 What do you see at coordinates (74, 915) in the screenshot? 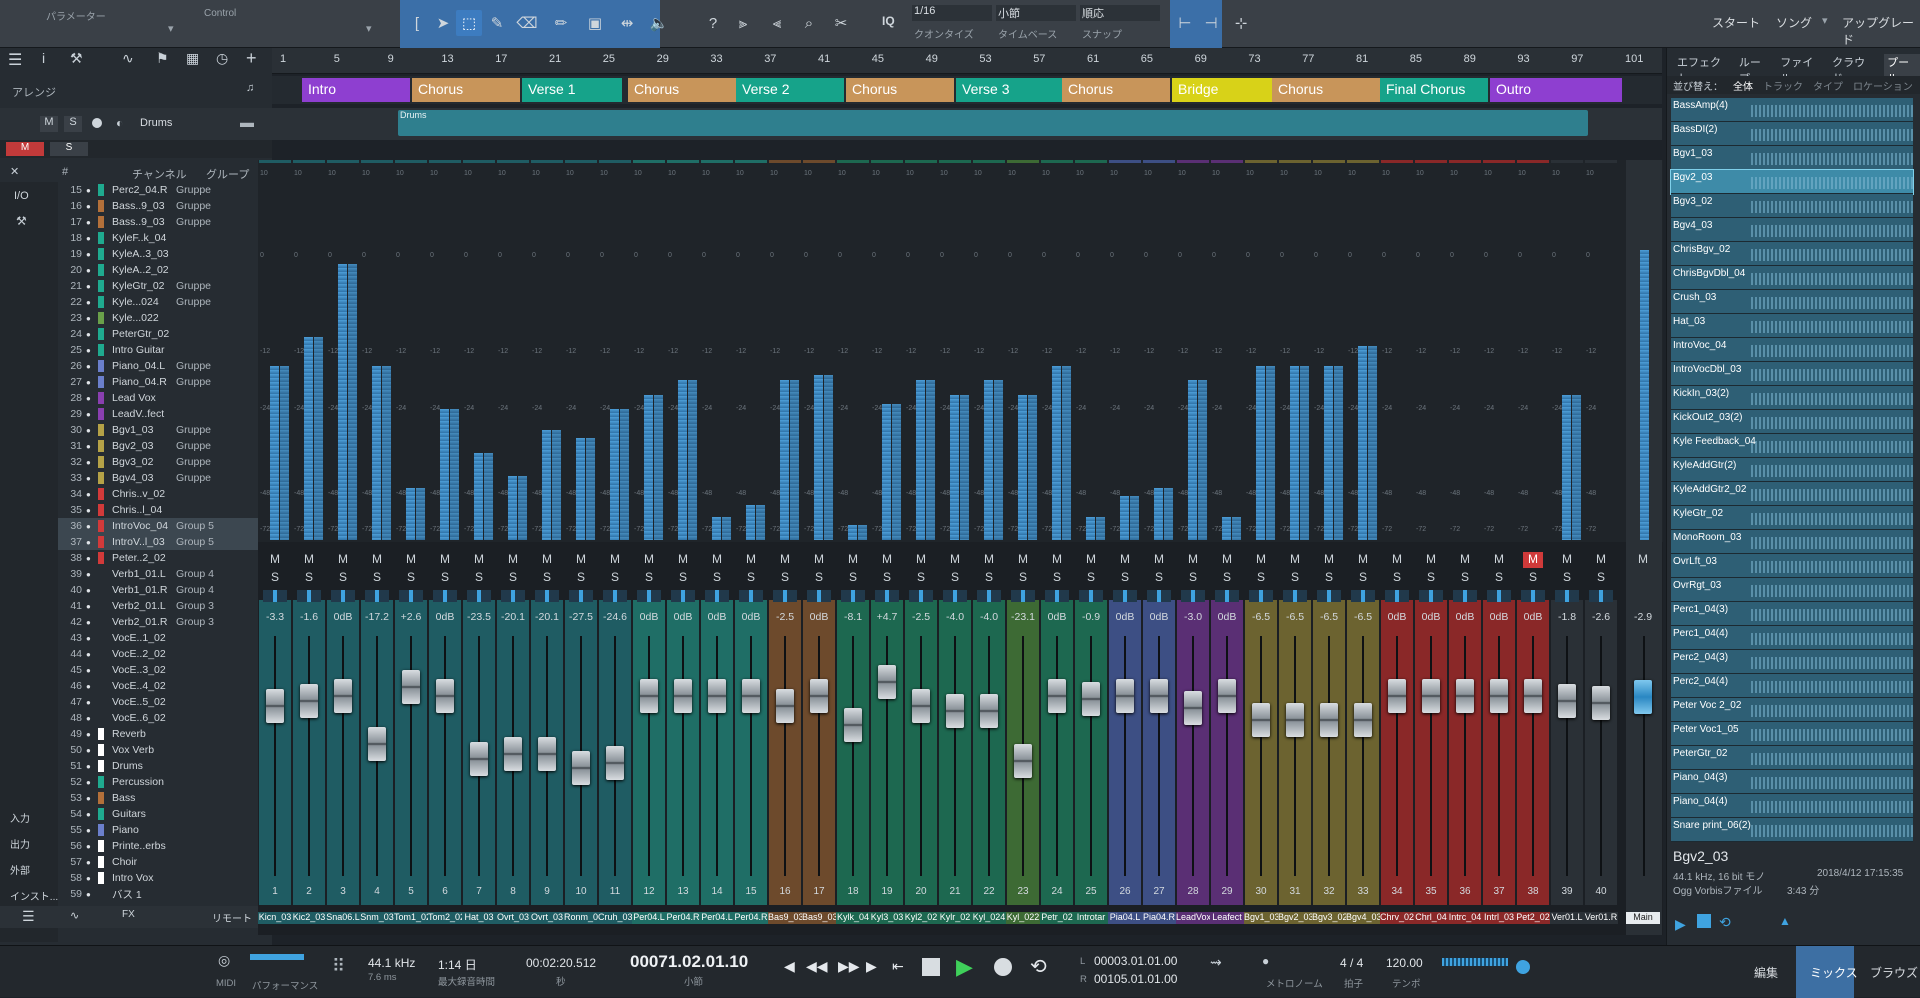
I see `wave-icon: ∿` at bounding box center [74, 915].